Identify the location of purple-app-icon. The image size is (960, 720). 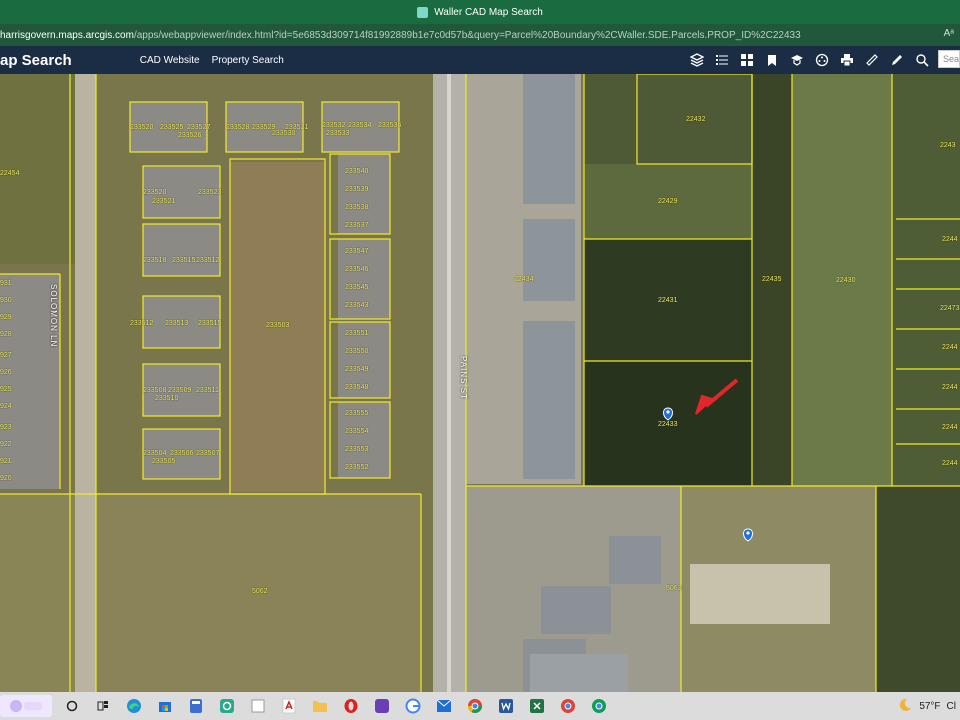
(382, 706).